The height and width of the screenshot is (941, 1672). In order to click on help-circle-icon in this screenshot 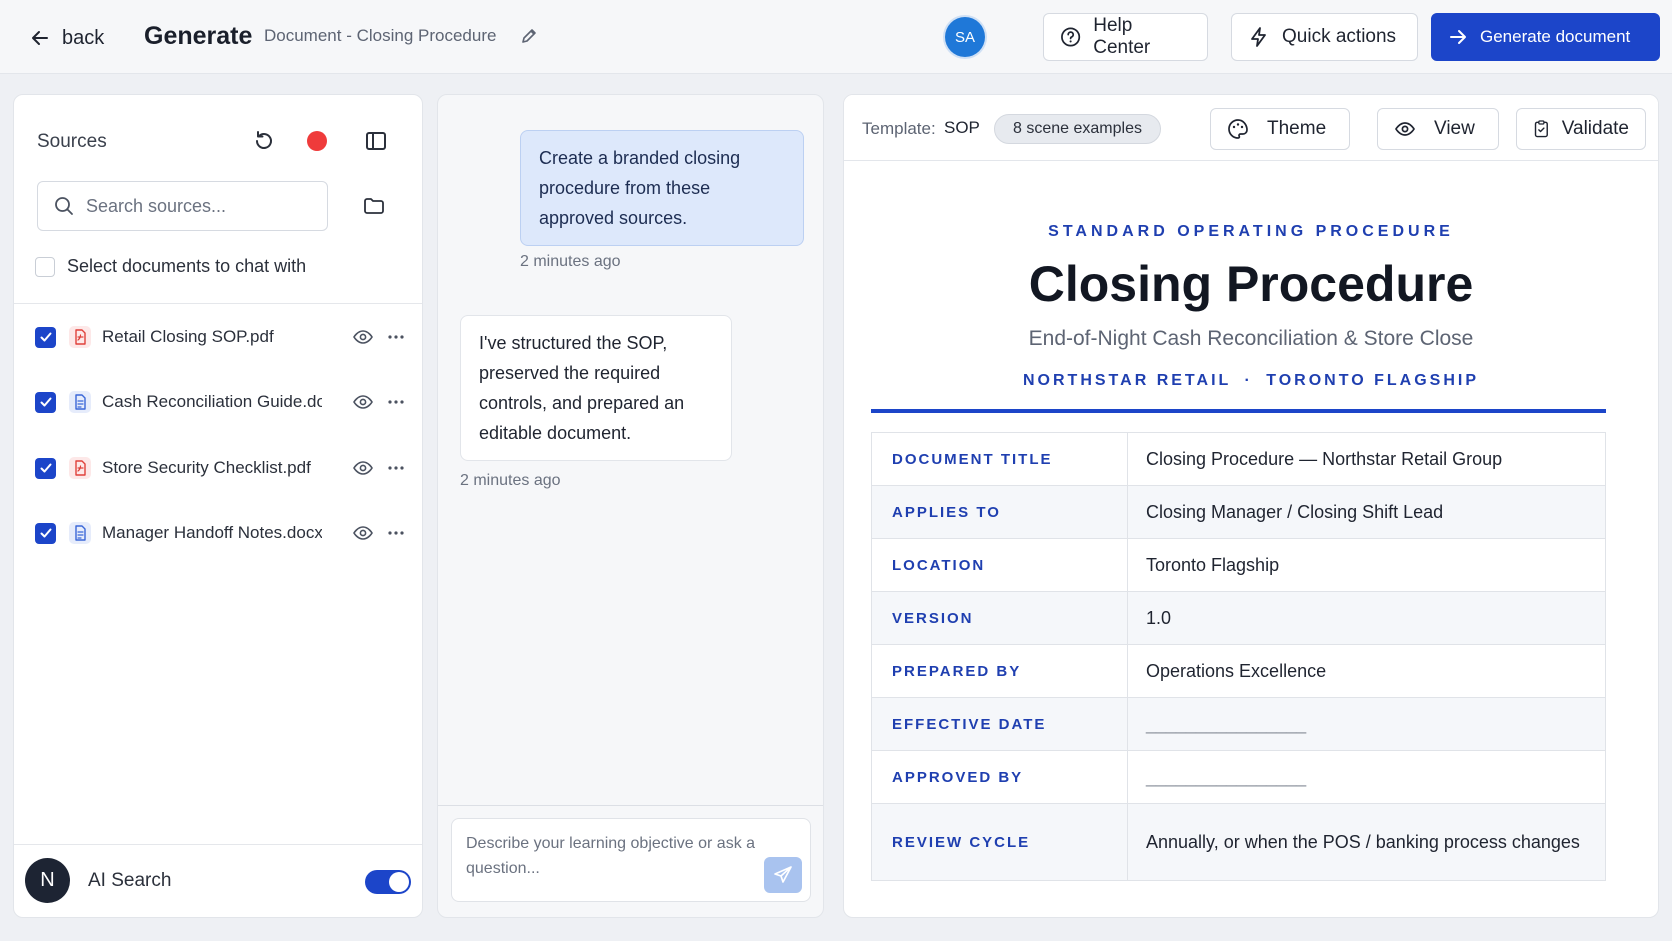, I will do `click(1071, 37)`.